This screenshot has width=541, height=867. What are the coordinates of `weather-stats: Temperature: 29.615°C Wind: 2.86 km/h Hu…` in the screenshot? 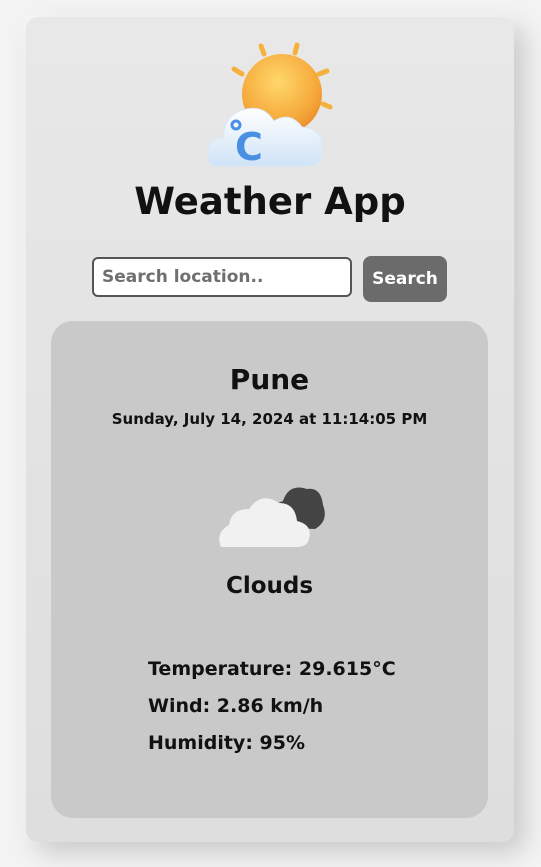 It's located at (272, 706).